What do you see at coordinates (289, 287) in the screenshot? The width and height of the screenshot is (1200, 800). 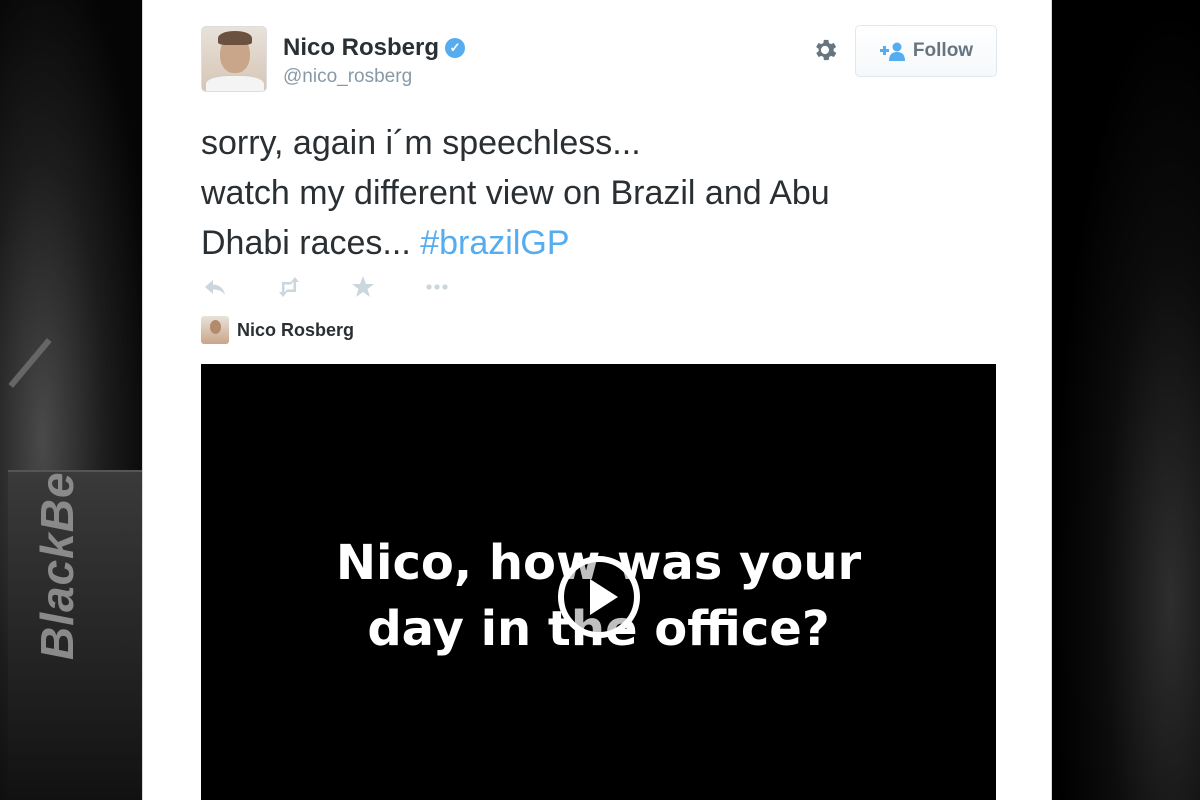 I see `retweet-icon` at bounding box center [289, 287].